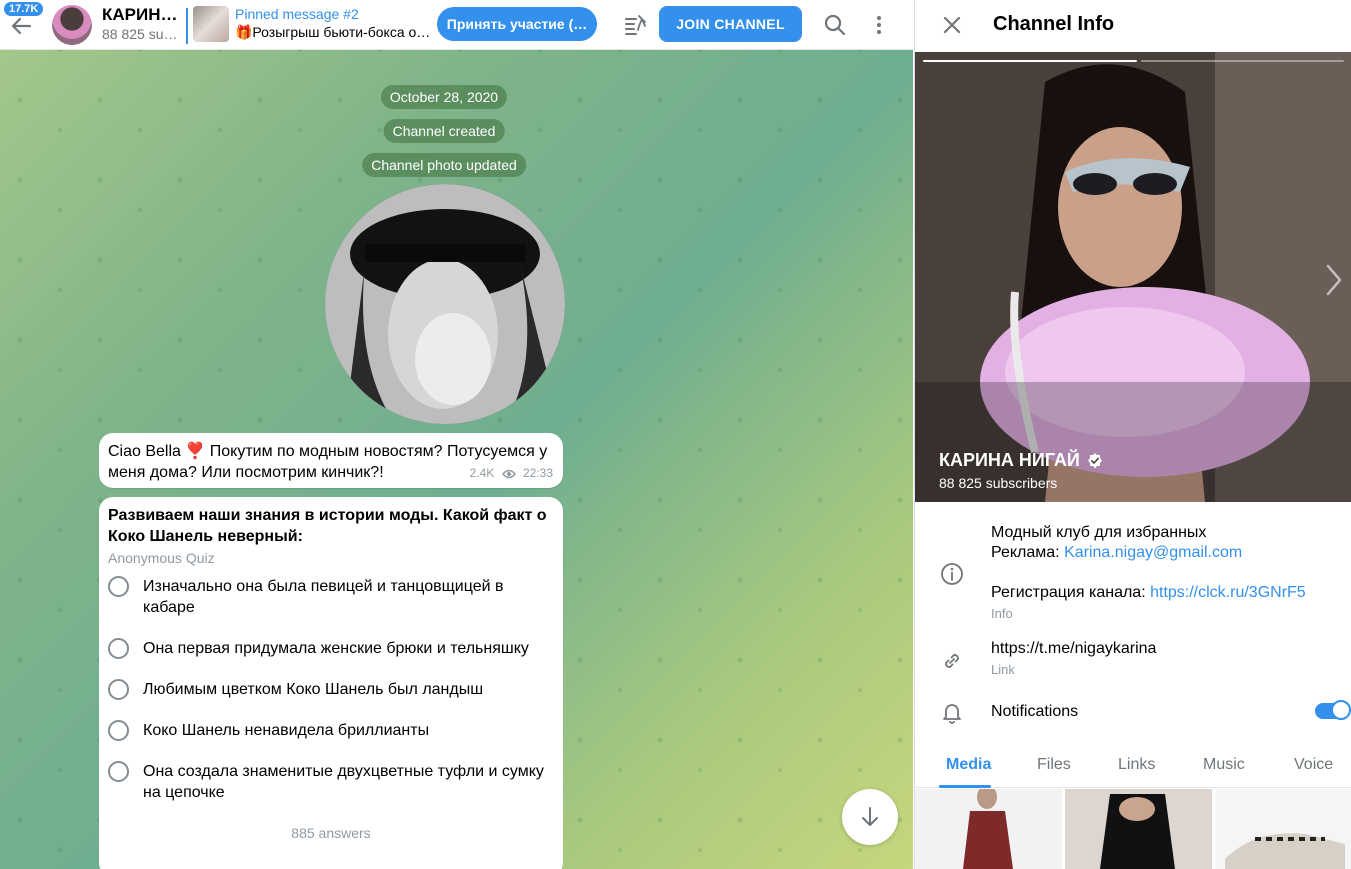 Image resolution: width=1351 pixels, height=869 pixels. Describe the element at coordinates (508, 474) in the screenshot. I see `views-eye-icon` at that location.